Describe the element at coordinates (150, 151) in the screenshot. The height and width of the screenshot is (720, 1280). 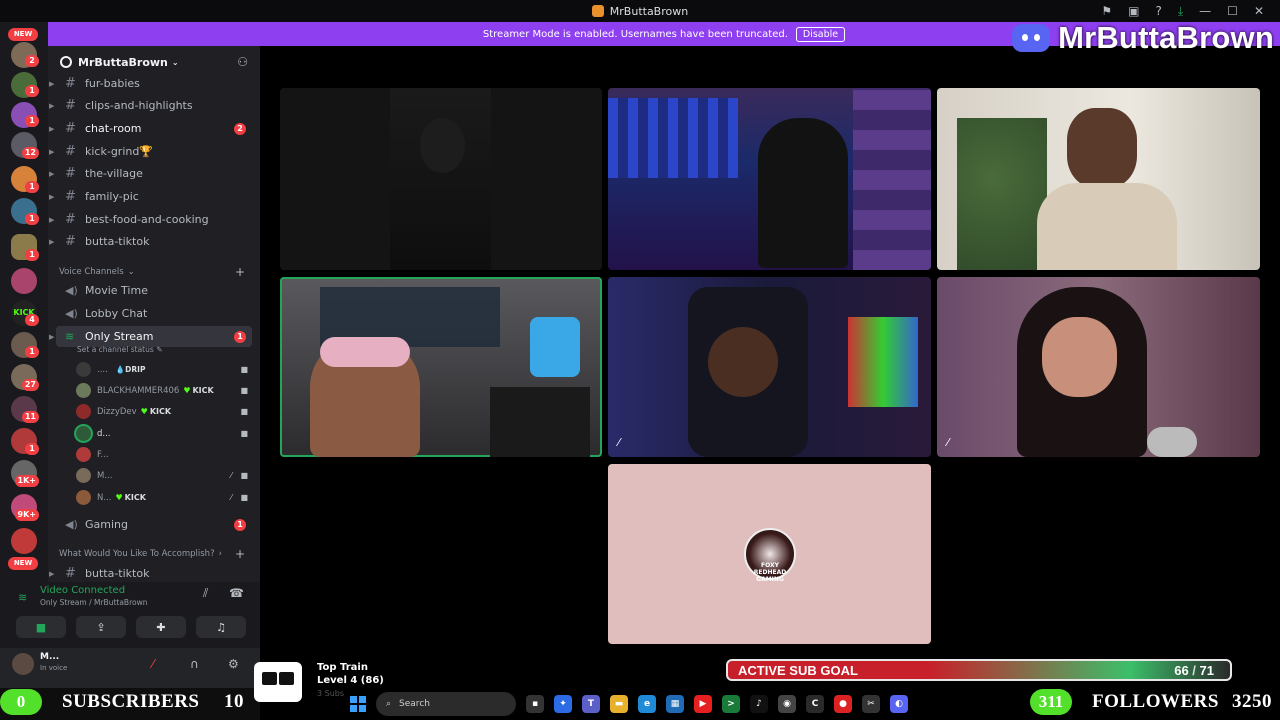
I see `channel-kick-grind: ▶ # kick-grind🏆` at that location.